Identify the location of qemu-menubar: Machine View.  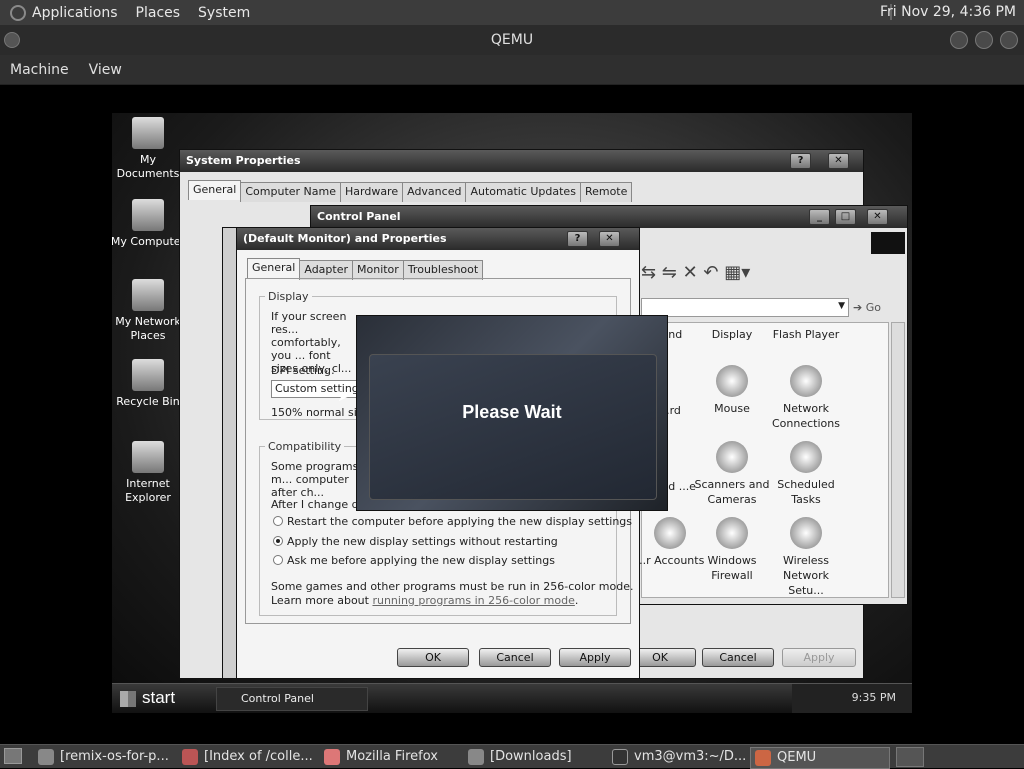
(512, 70).